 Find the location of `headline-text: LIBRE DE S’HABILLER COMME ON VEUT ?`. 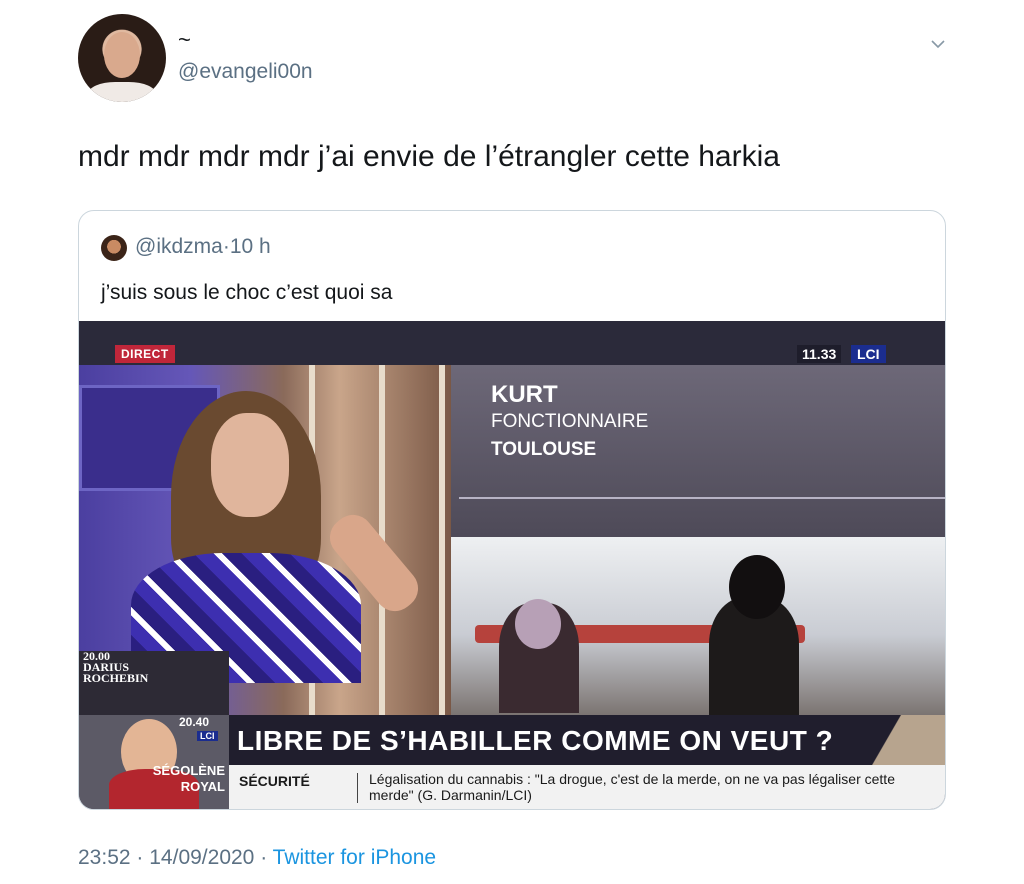

headline-text: LIBRE DE S’HABILLER COMME ON VEUT ? is located at coordinates (535, 740).